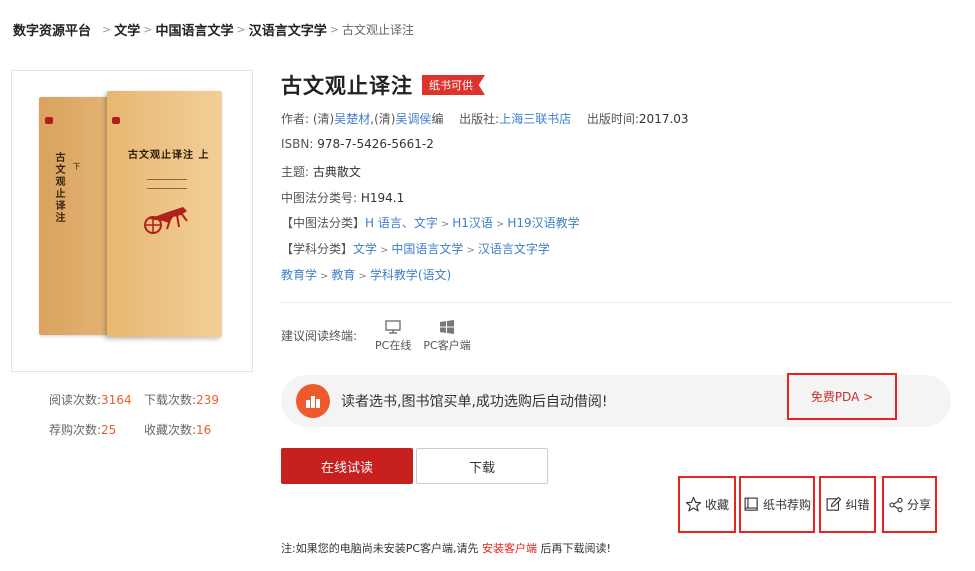 Image resolution: width=975 pixels, height=571 pixels. Describe the element at coordinates (336, 172) in the screenshot. I see `subject-value: 古典散文` at that location.